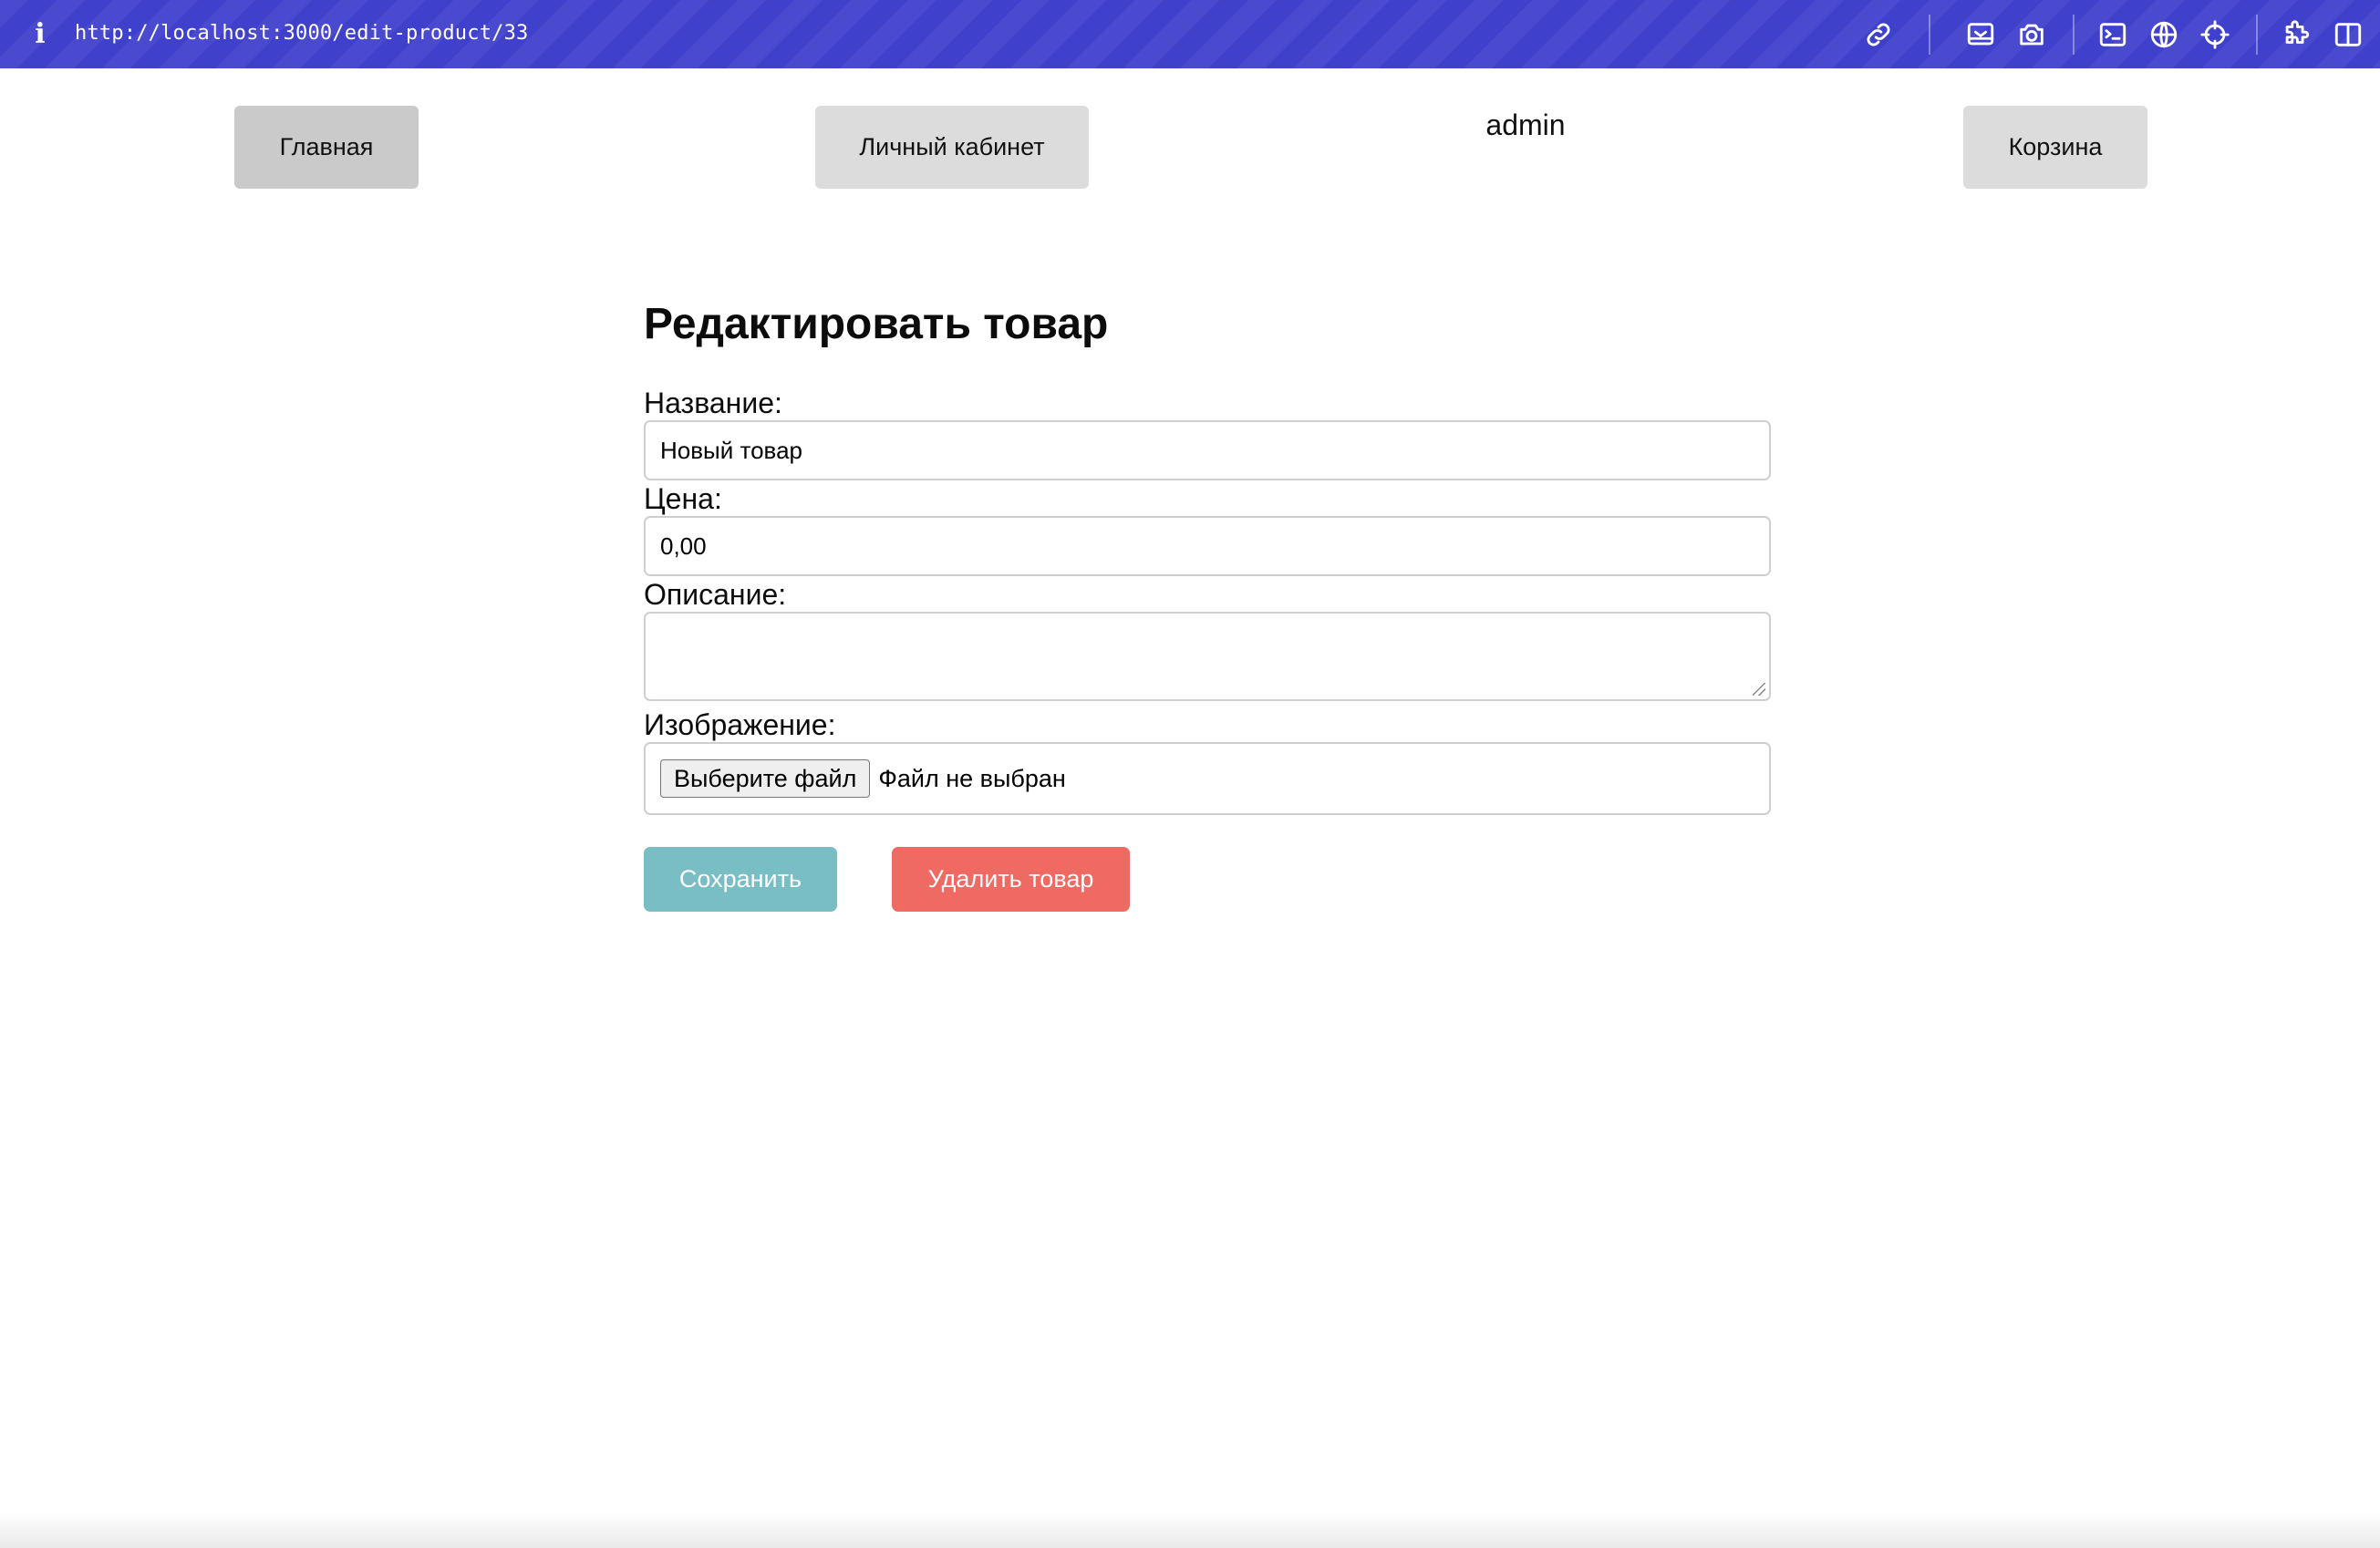  What do you see at coordinates (1207, 450) in the screenshot?
I see `name-input` at bounding box center [1207, 450].